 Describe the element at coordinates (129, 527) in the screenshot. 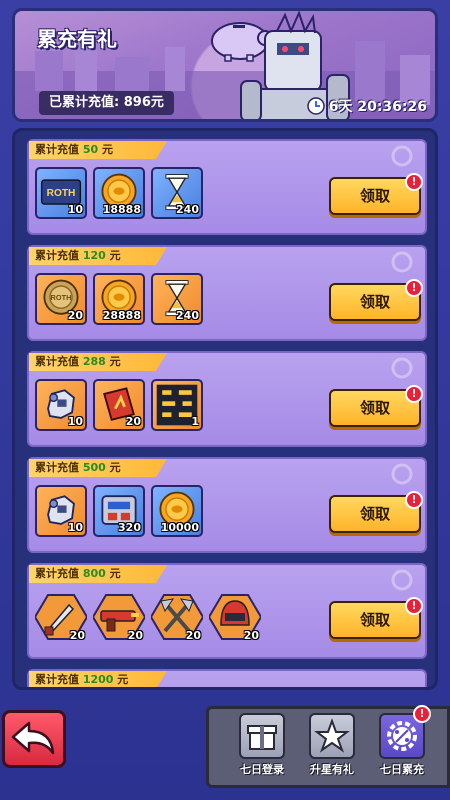

I see `reward-qty: 320` at that location.